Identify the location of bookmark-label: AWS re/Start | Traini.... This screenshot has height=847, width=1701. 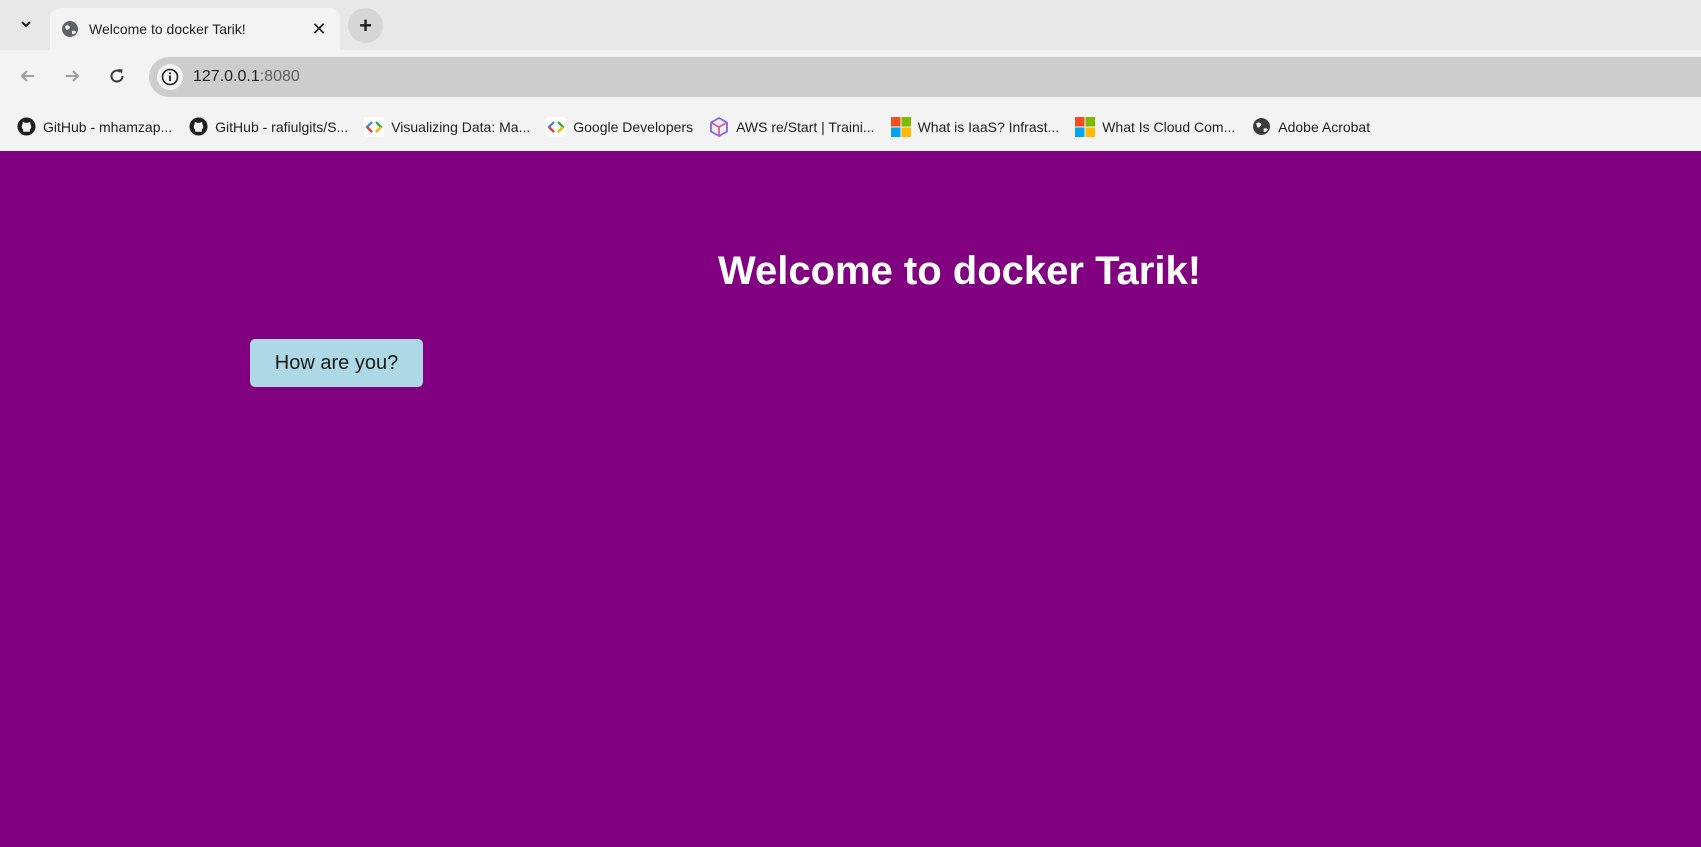
(805, 126).